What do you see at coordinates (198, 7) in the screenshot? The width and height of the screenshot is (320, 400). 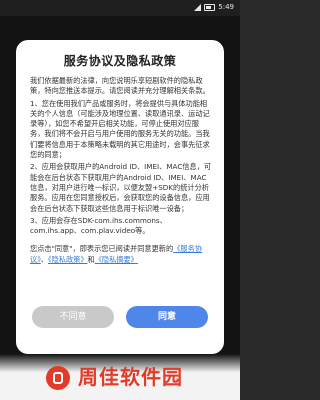 I see `signal-icon` at bounding box center [198, 7].